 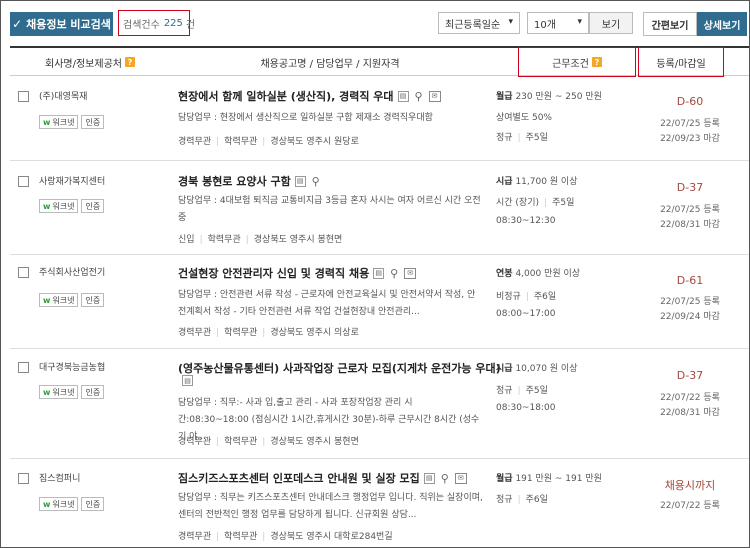 What do you see at coordinates (504, 500) in the screenshot?
I see `employment-type: 정규` at bounding box center [504, 500].